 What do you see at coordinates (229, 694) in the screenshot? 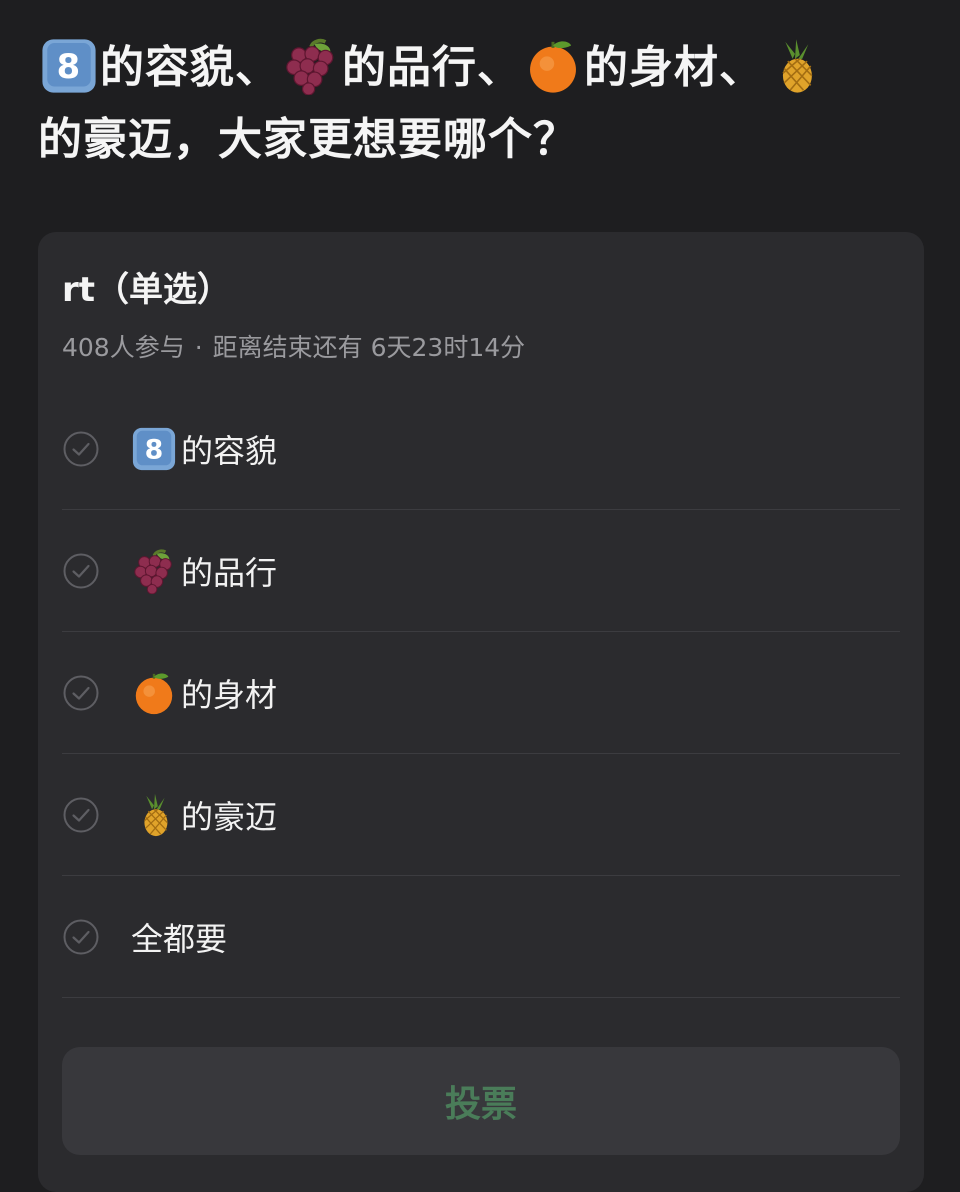
I see `option-label: 的身材` at bounding box center [229, 694].